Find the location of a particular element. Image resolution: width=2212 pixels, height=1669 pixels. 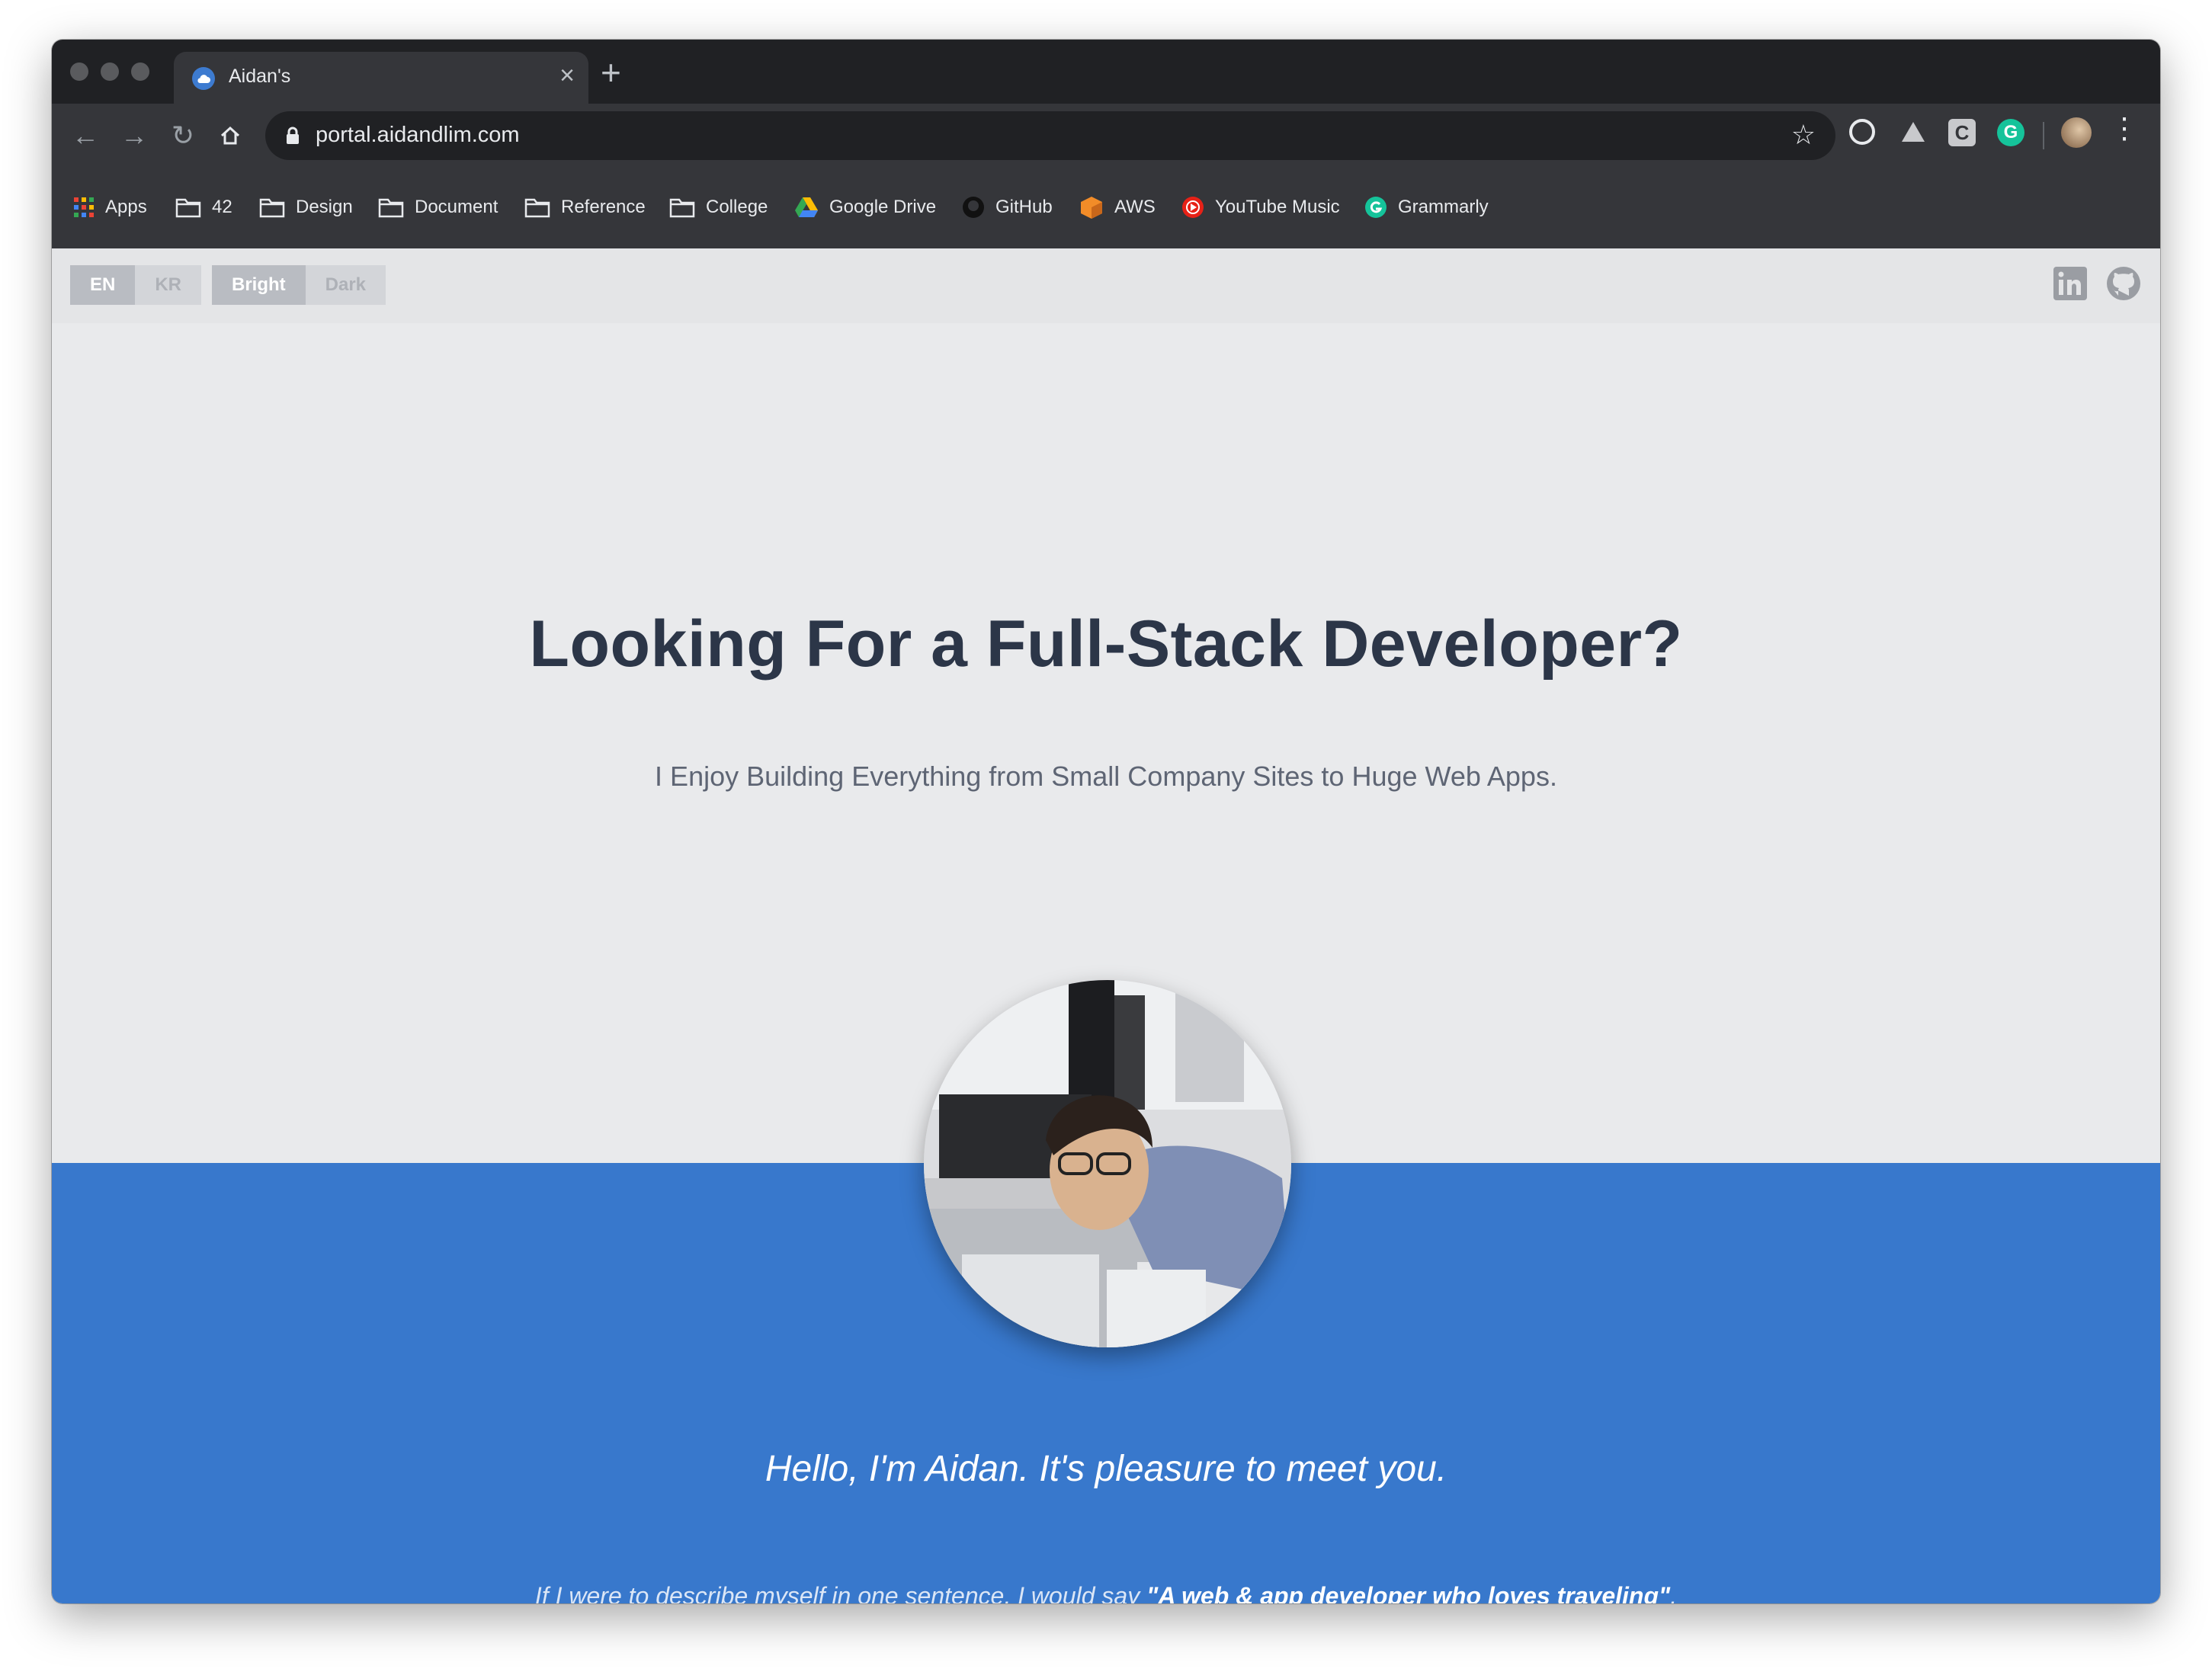

language-en-button: EN is located at coordinates (103, 285).